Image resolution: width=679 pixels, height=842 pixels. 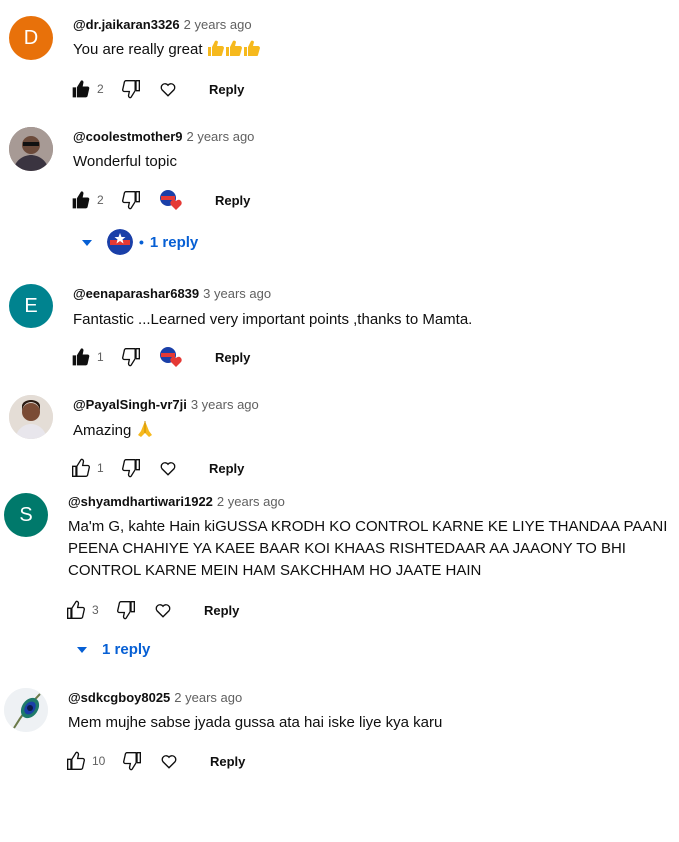 I want to click on creator-avatar, so click(x=120, y=242).